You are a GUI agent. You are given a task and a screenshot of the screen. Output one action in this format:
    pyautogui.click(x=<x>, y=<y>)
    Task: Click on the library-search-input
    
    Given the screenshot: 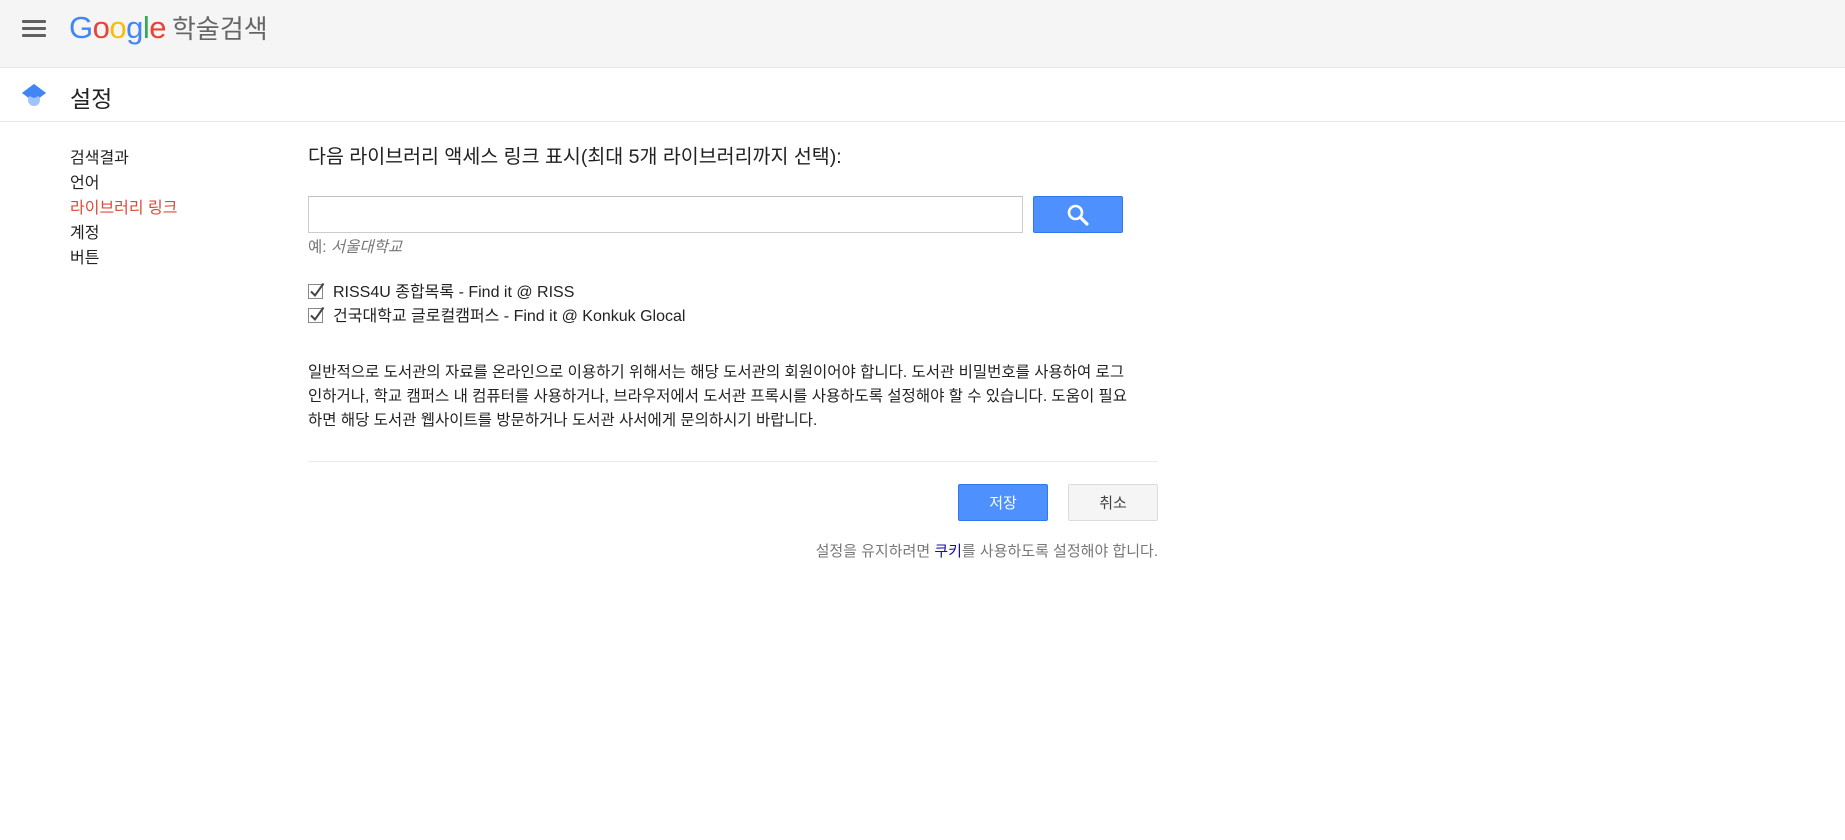 What is the action you would take?
    pyautogui.click(x=665, y=214)
    